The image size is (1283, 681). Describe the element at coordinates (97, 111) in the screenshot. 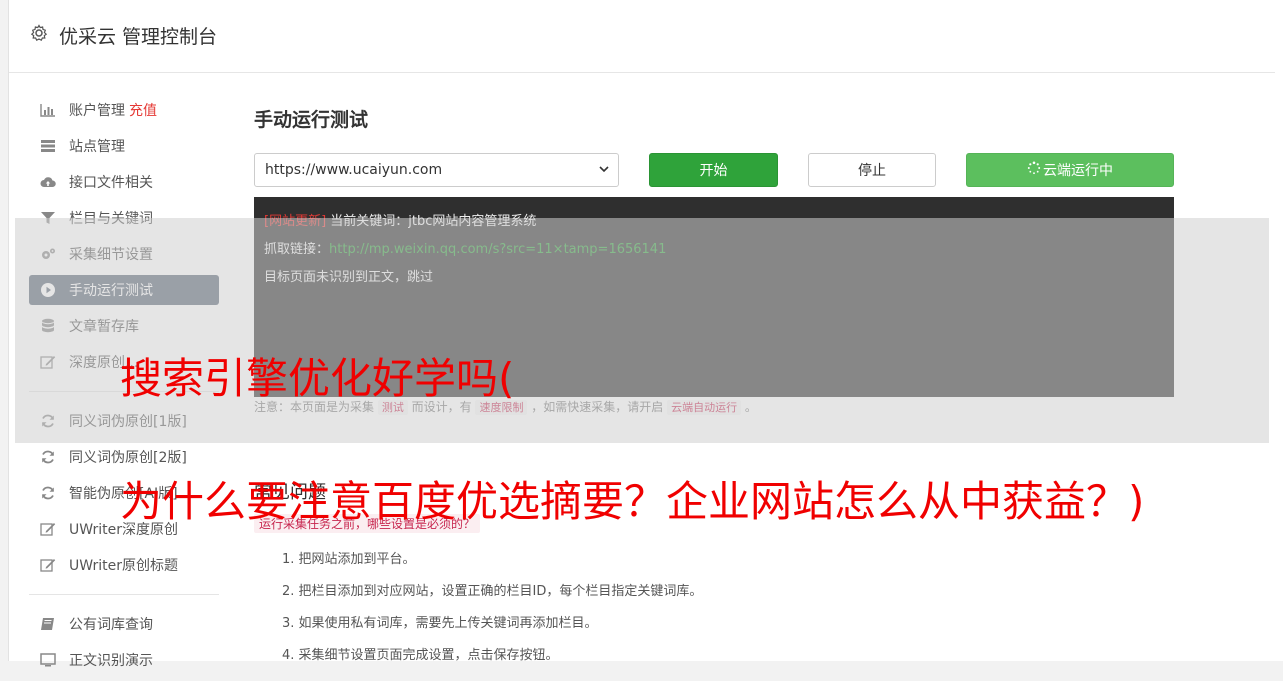

I see `sidebar-item-label: 账户管理` at that location.